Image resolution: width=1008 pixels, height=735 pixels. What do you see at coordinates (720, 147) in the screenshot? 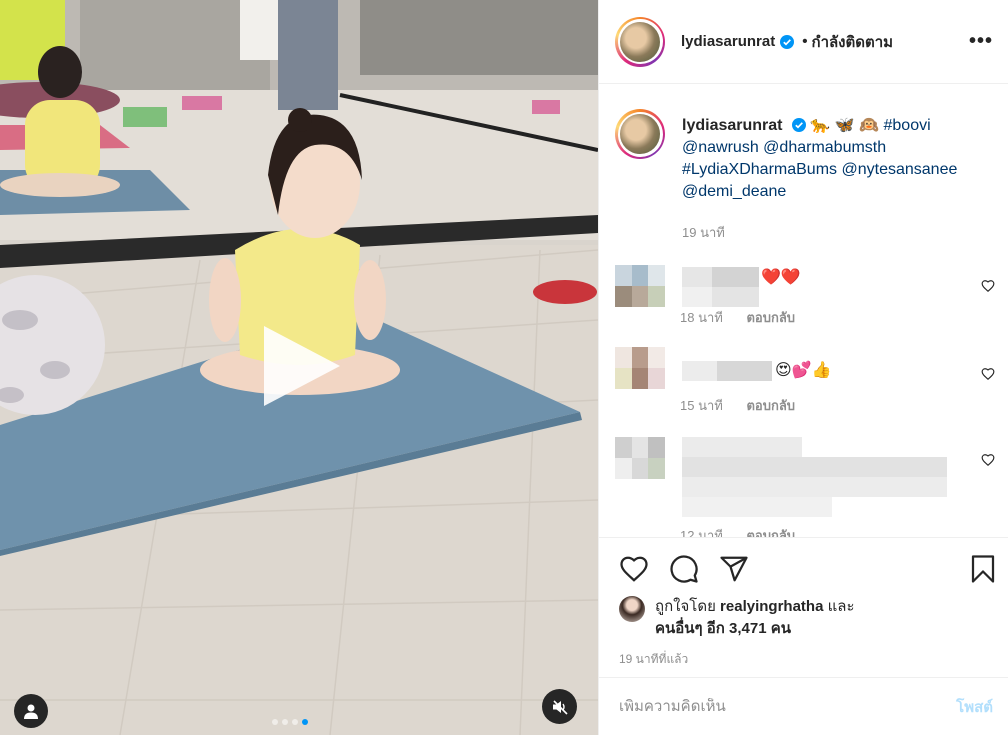
I see `mention-link: @nawrush` at bounding box center [720, 147].